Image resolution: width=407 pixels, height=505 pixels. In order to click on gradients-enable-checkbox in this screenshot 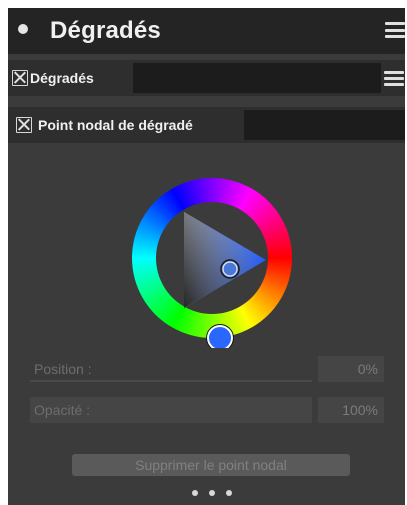, I will do `click(20, 78)`.